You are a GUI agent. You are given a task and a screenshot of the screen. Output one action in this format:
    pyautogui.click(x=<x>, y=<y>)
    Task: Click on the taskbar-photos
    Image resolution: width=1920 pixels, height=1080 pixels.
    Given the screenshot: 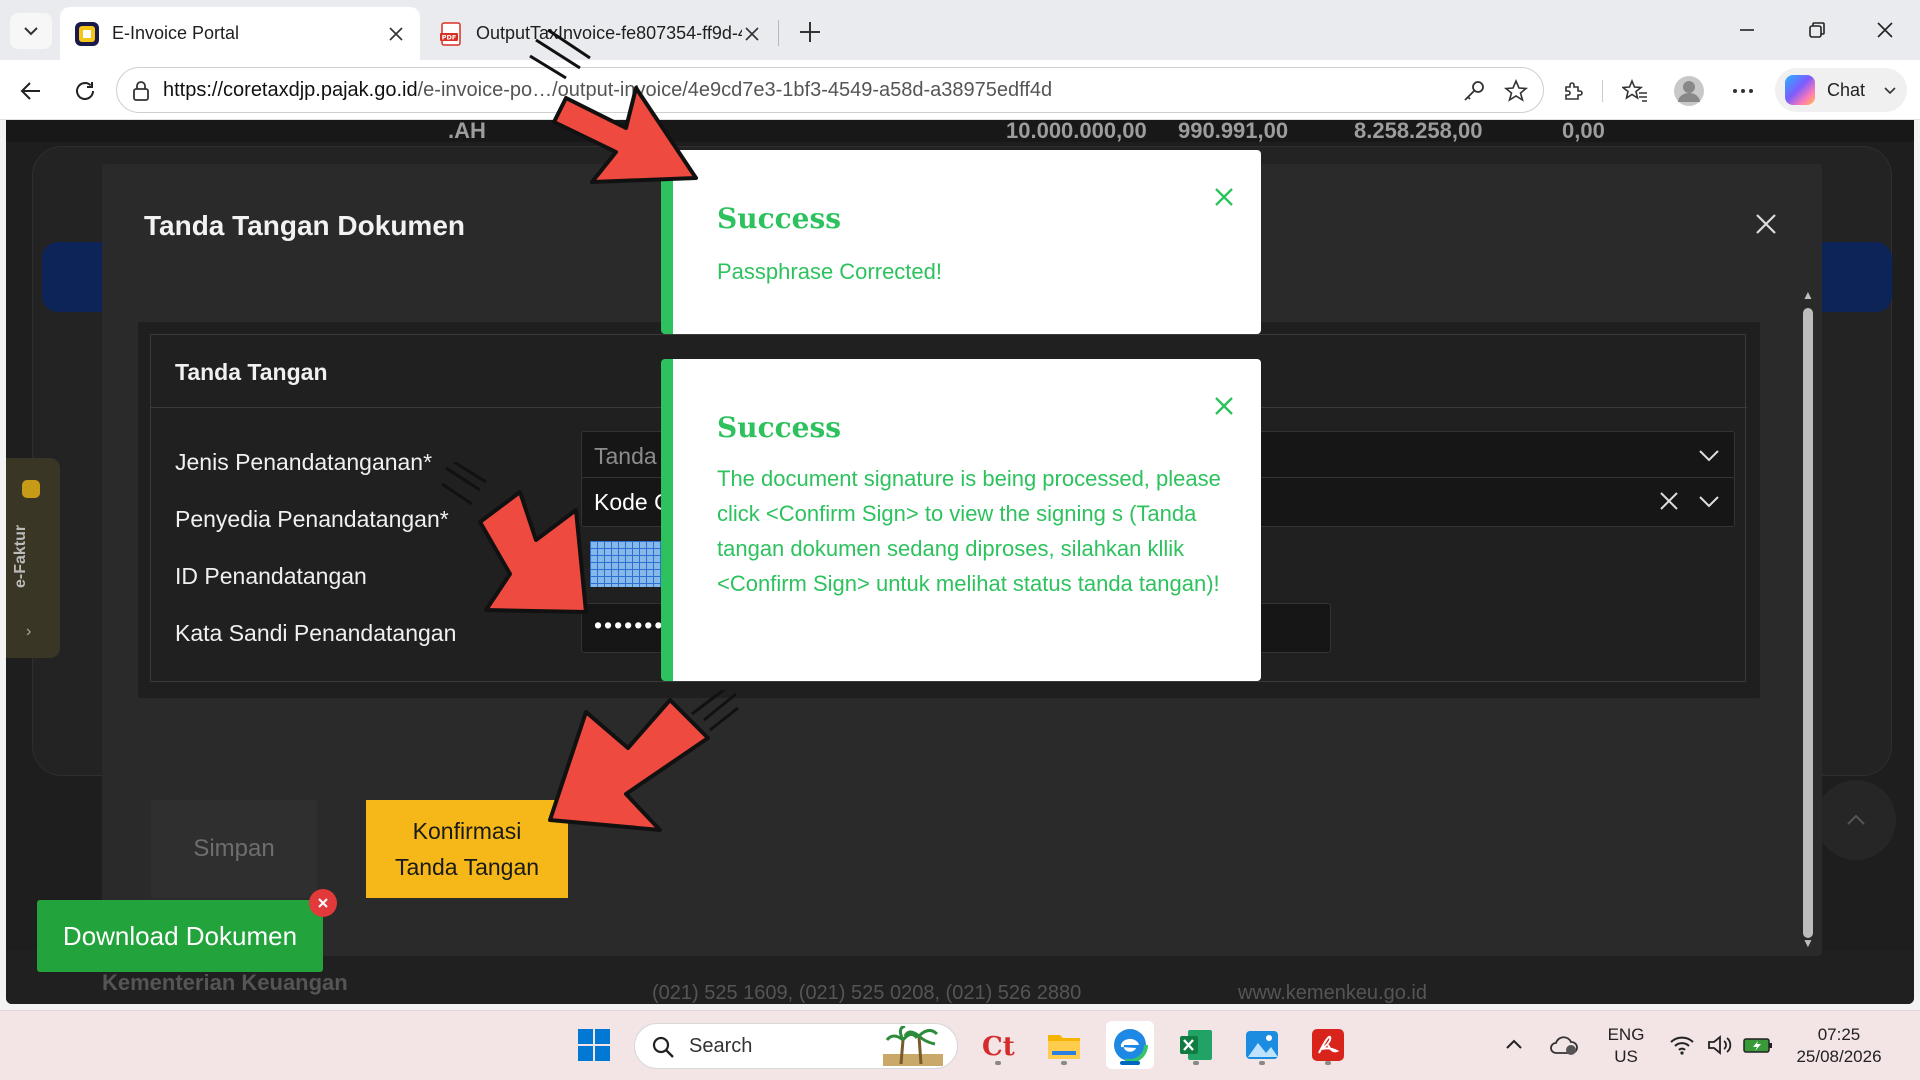 What is the action you would take?
    pyautogui.click(x=1262, y=1045)
    